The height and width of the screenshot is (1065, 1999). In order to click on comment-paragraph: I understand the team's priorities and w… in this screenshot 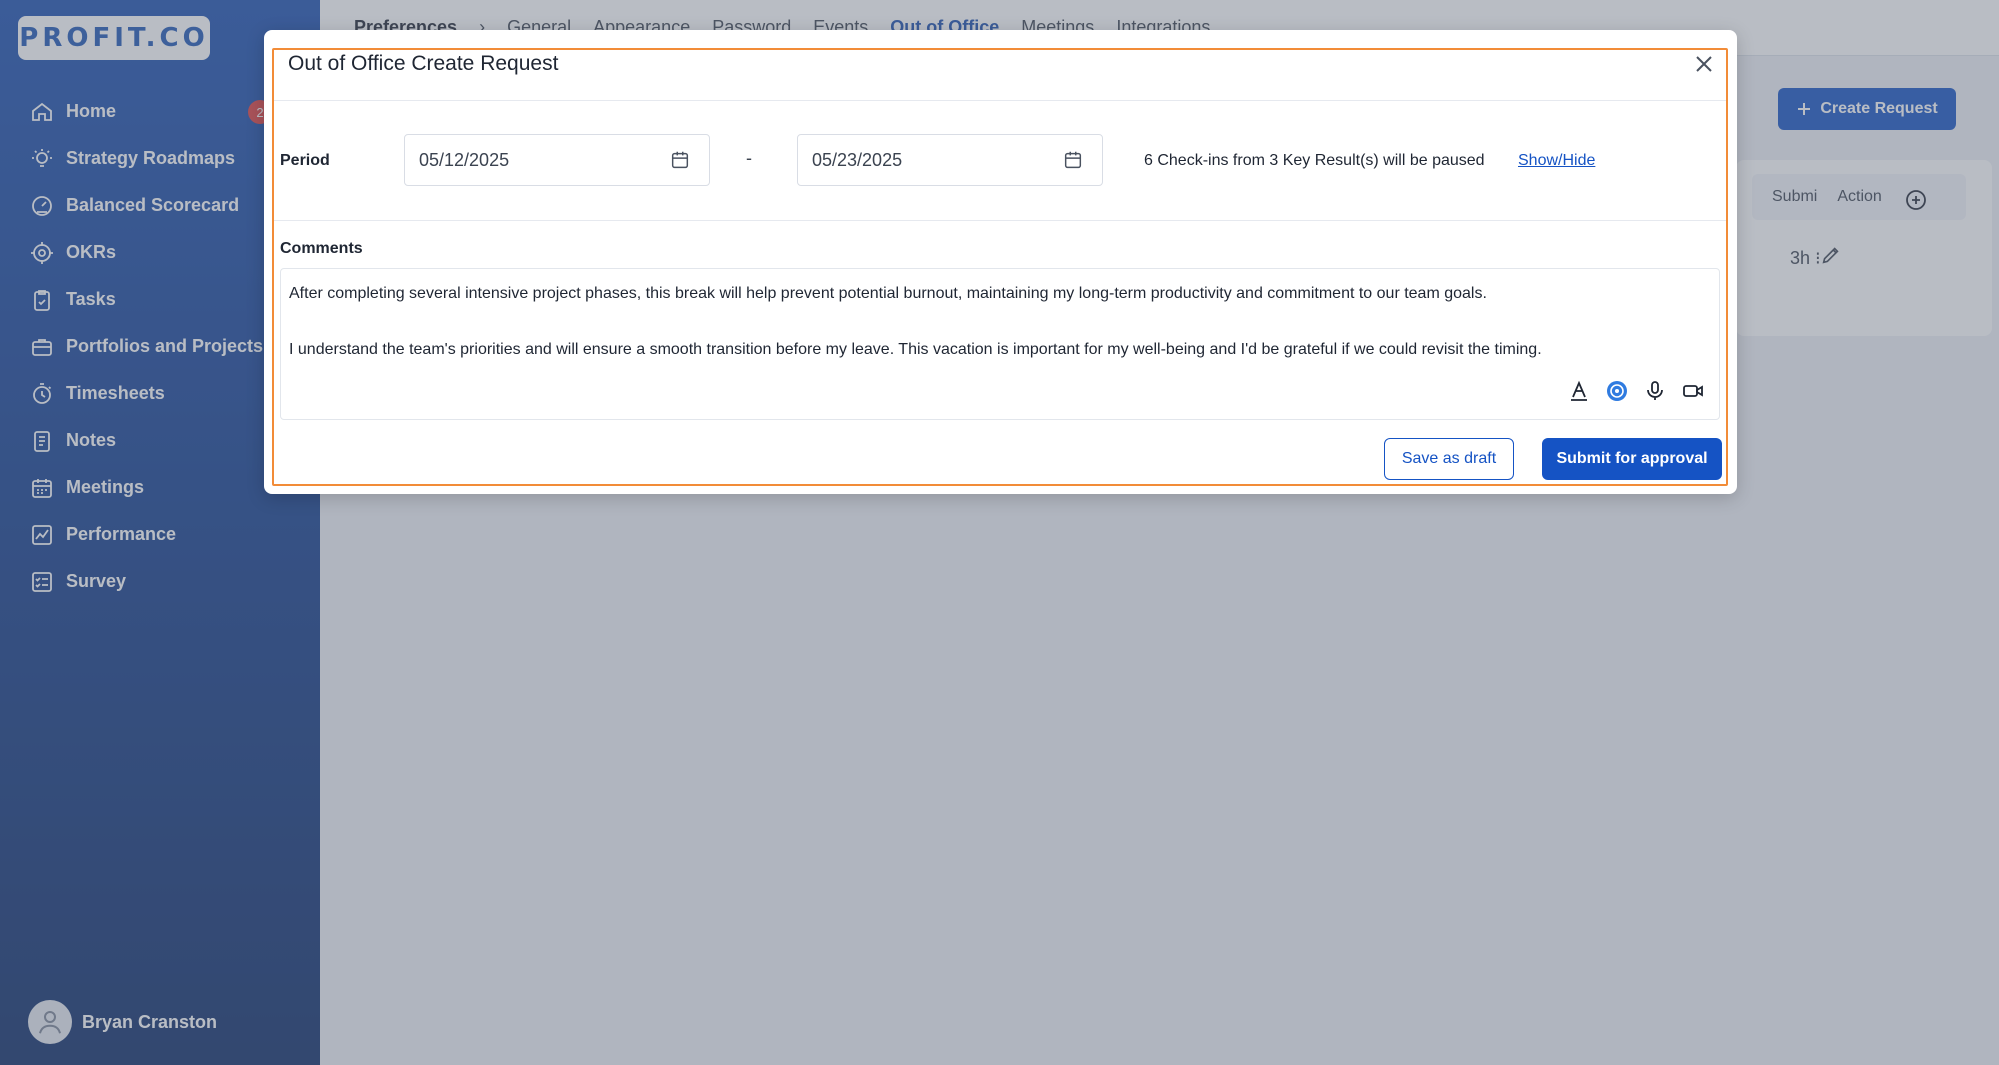, I will do `click(915, 349)`.